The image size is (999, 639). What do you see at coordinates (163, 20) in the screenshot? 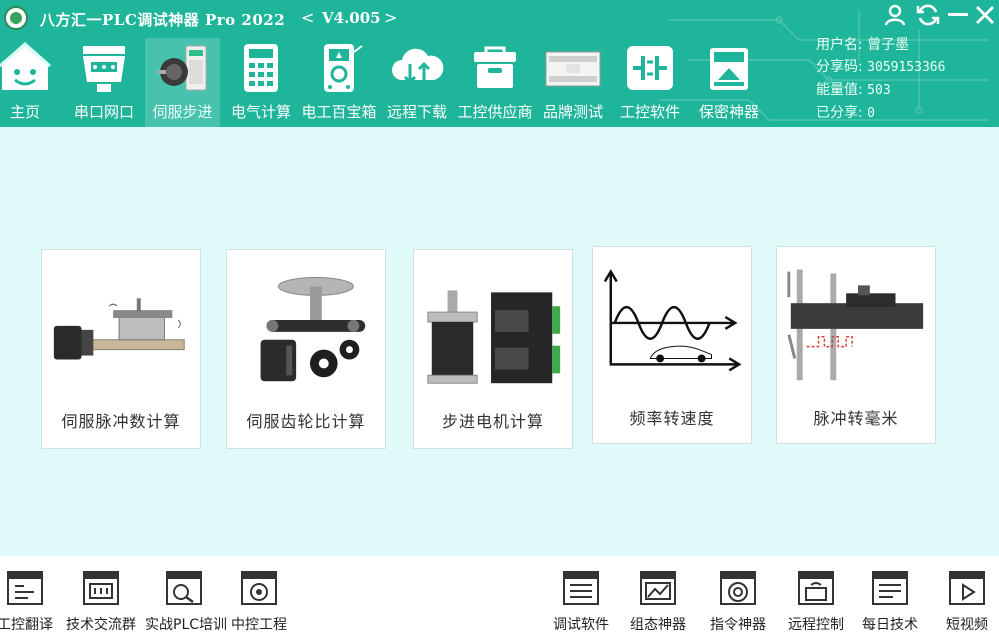
I see `app-title: 八方汇一PLC调试神器 Pro 2022` at bounding box center [163, 20].